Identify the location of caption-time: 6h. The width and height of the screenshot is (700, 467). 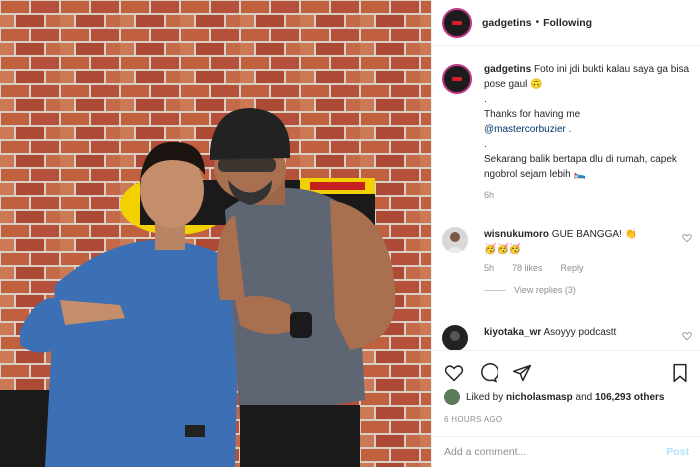
(588, 195).